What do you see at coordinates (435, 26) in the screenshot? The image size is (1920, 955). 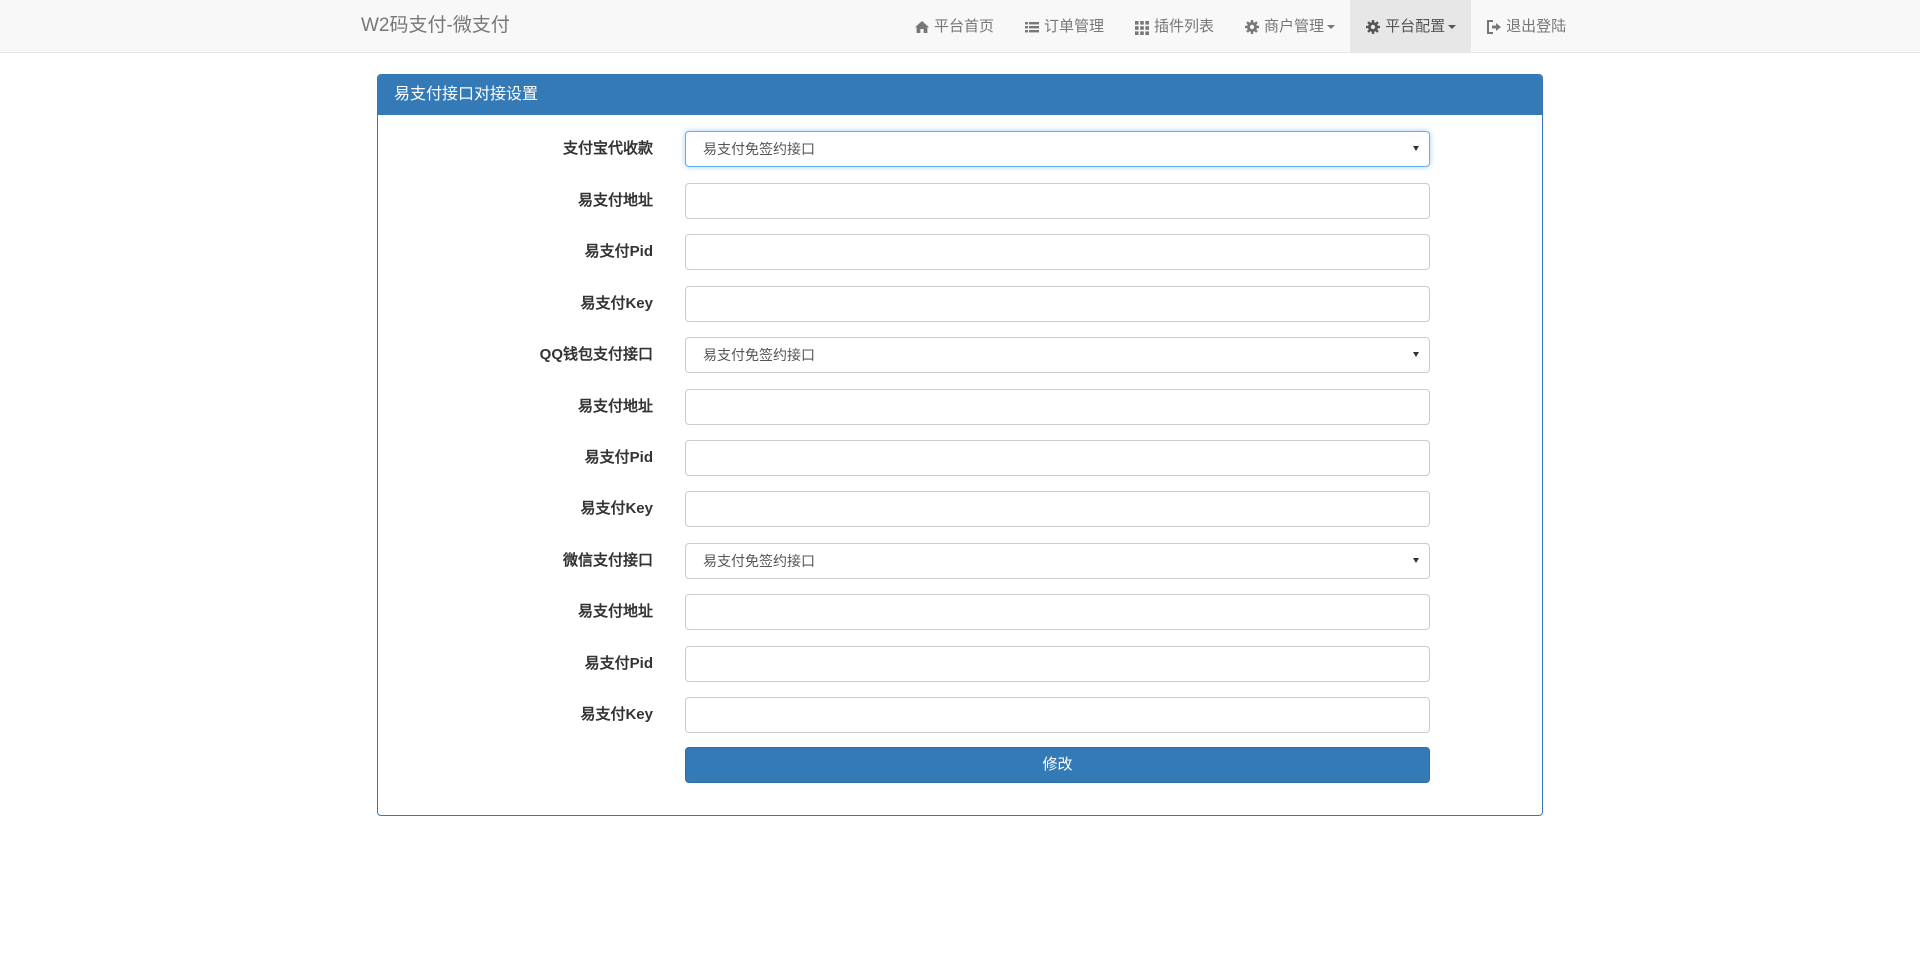 I see `brand-title: W2码支付-微支付` at bounding box center [435, 26].